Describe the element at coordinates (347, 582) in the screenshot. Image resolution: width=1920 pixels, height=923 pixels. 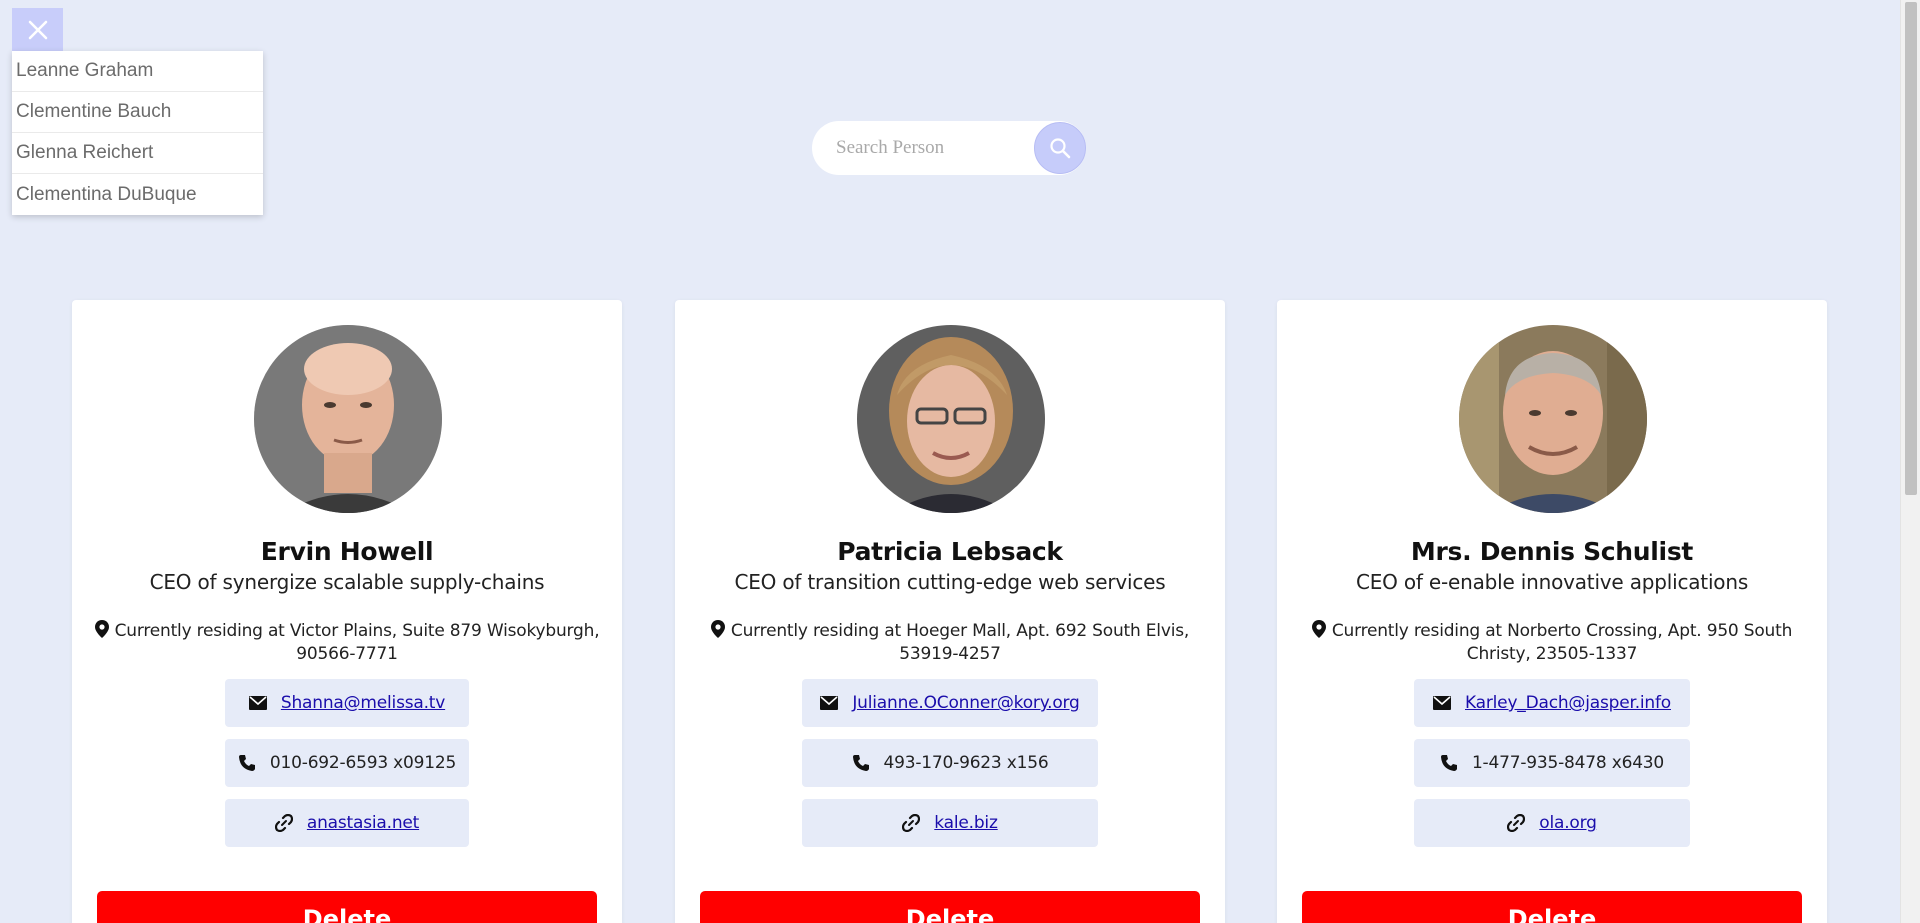
I see `person-role: CEO of synergize scalable supply-chains` at that location.